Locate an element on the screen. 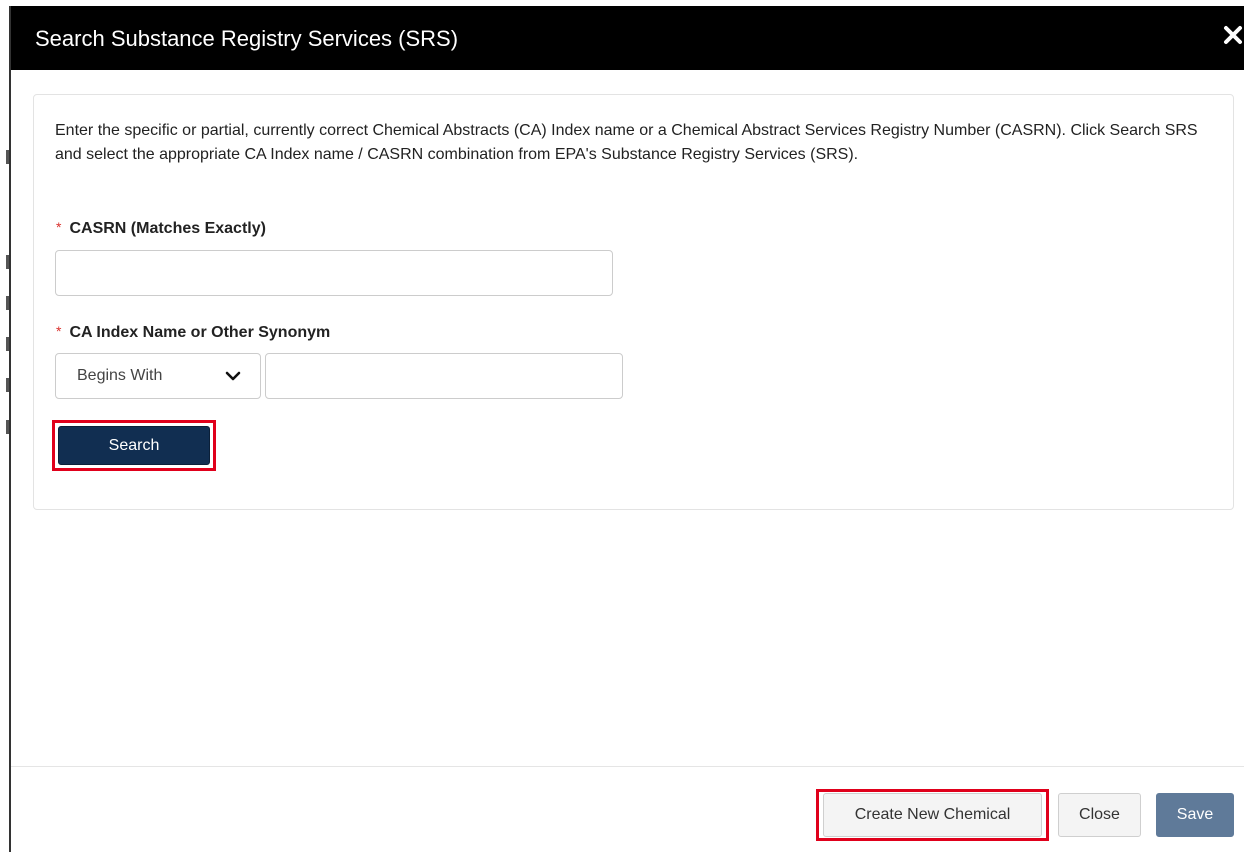  search-button: Search is located at coordinates (134, 445).